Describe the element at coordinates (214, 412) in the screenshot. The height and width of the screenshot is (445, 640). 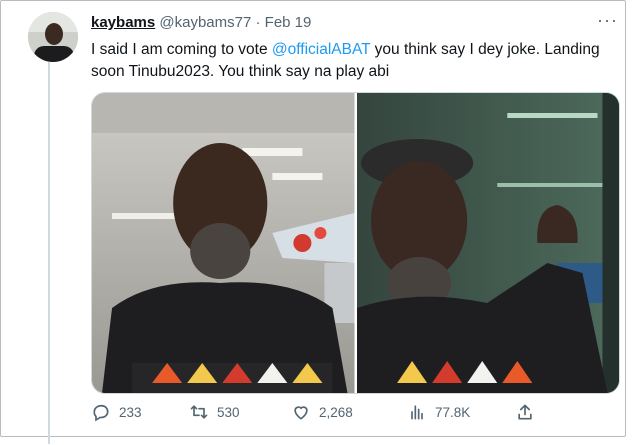
I see `retweet-button: 530` at that location.